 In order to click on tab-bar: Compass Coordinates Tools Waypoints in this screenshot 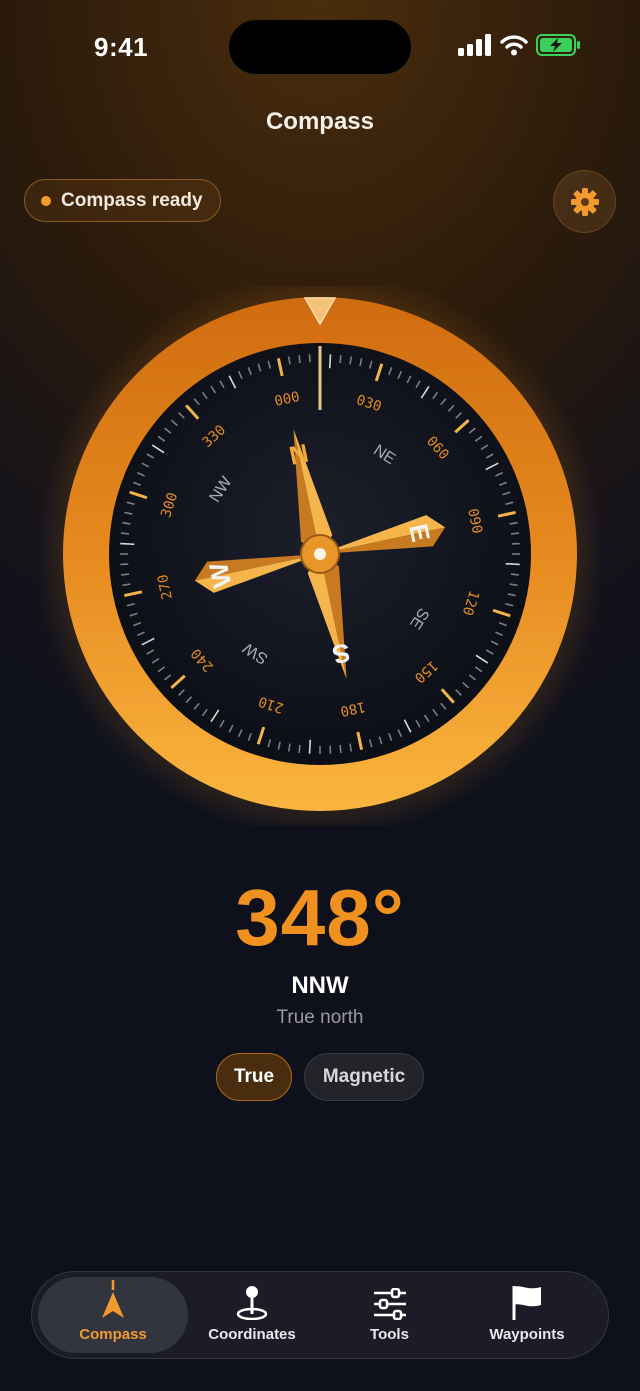, I will do `click(320, 1315)`.